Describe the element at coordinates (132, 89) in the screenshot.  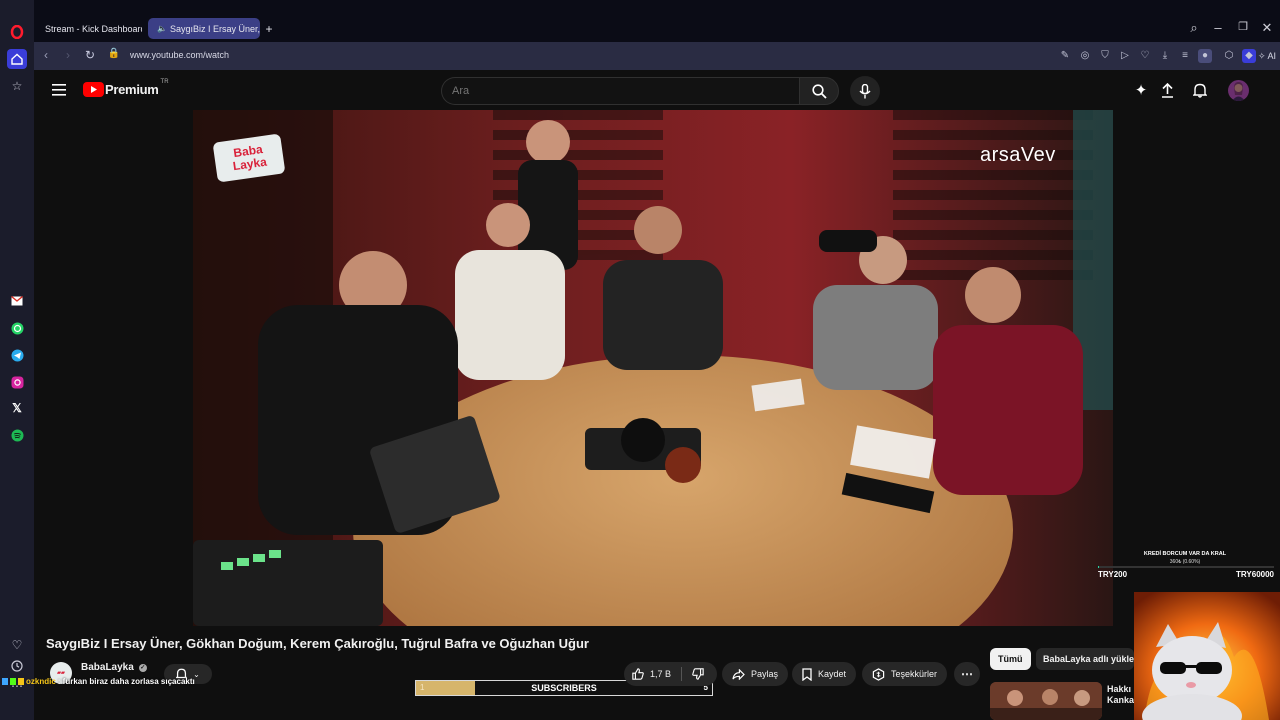
I see `premium-text: Premium` at that location.